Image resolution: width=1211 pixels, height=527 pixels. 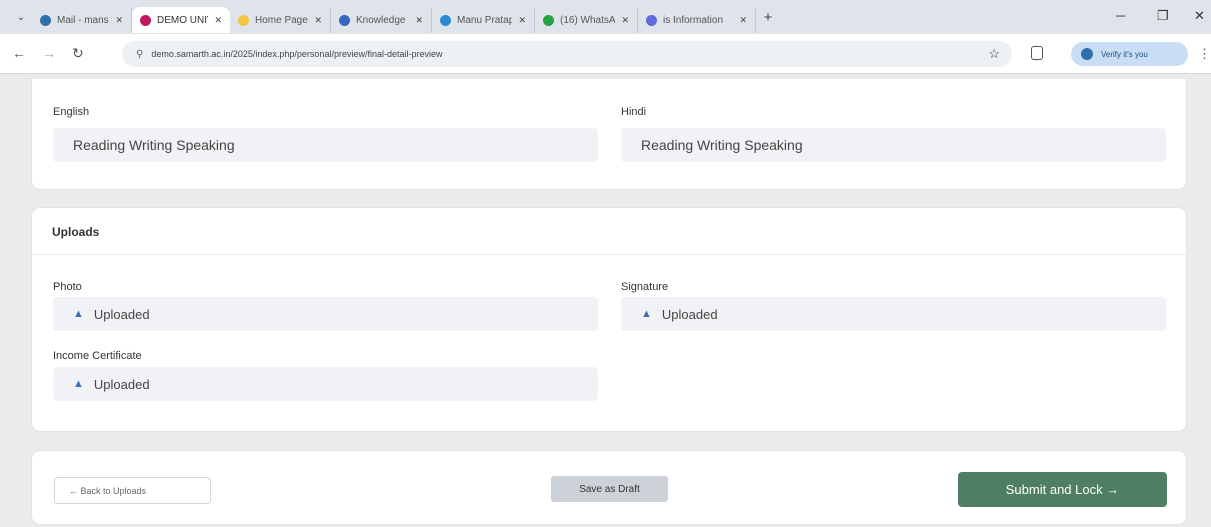 What do you see at coordinates (325, 145) in the screenshot?
I see `english-field: Reading Writing Speaking` at bounding box center [325, 145].